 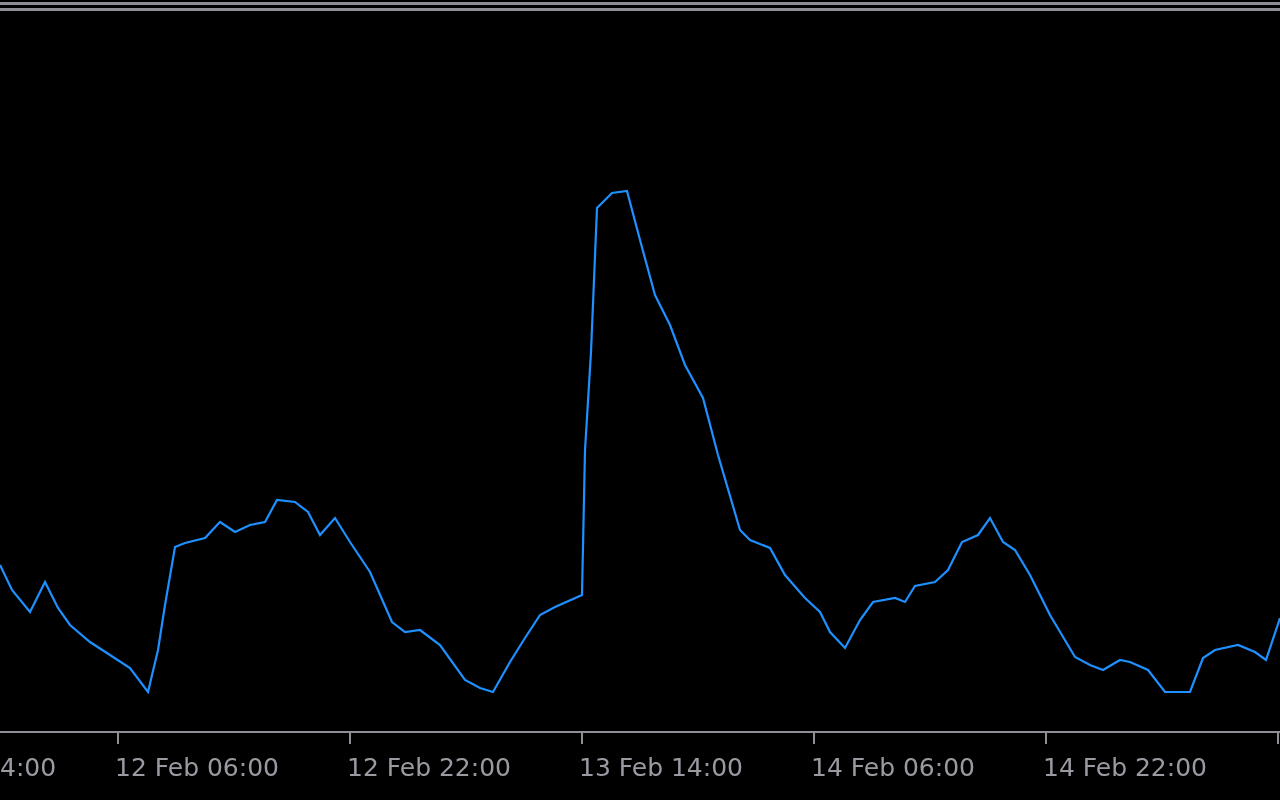 What do you see at coordinates (893, 767) in the screenshot?
I see `time-label: 14 Feb 06:00` at bounding box center [893, 767].